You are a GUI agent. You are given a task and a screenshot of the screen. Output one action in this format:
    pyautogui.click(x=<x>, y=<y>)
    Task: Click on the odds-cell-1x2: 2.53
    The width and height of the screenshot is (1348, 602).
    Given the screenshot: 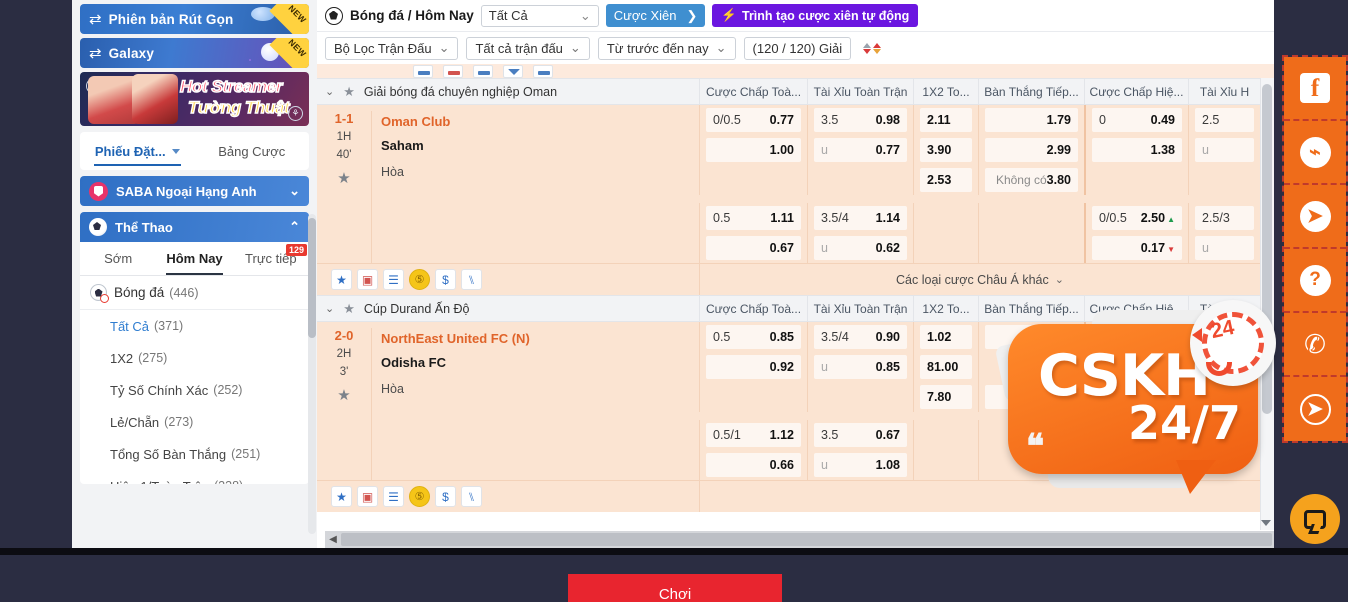 What is the action you would take?
    pyautogui.click(x=945, y=180)
    